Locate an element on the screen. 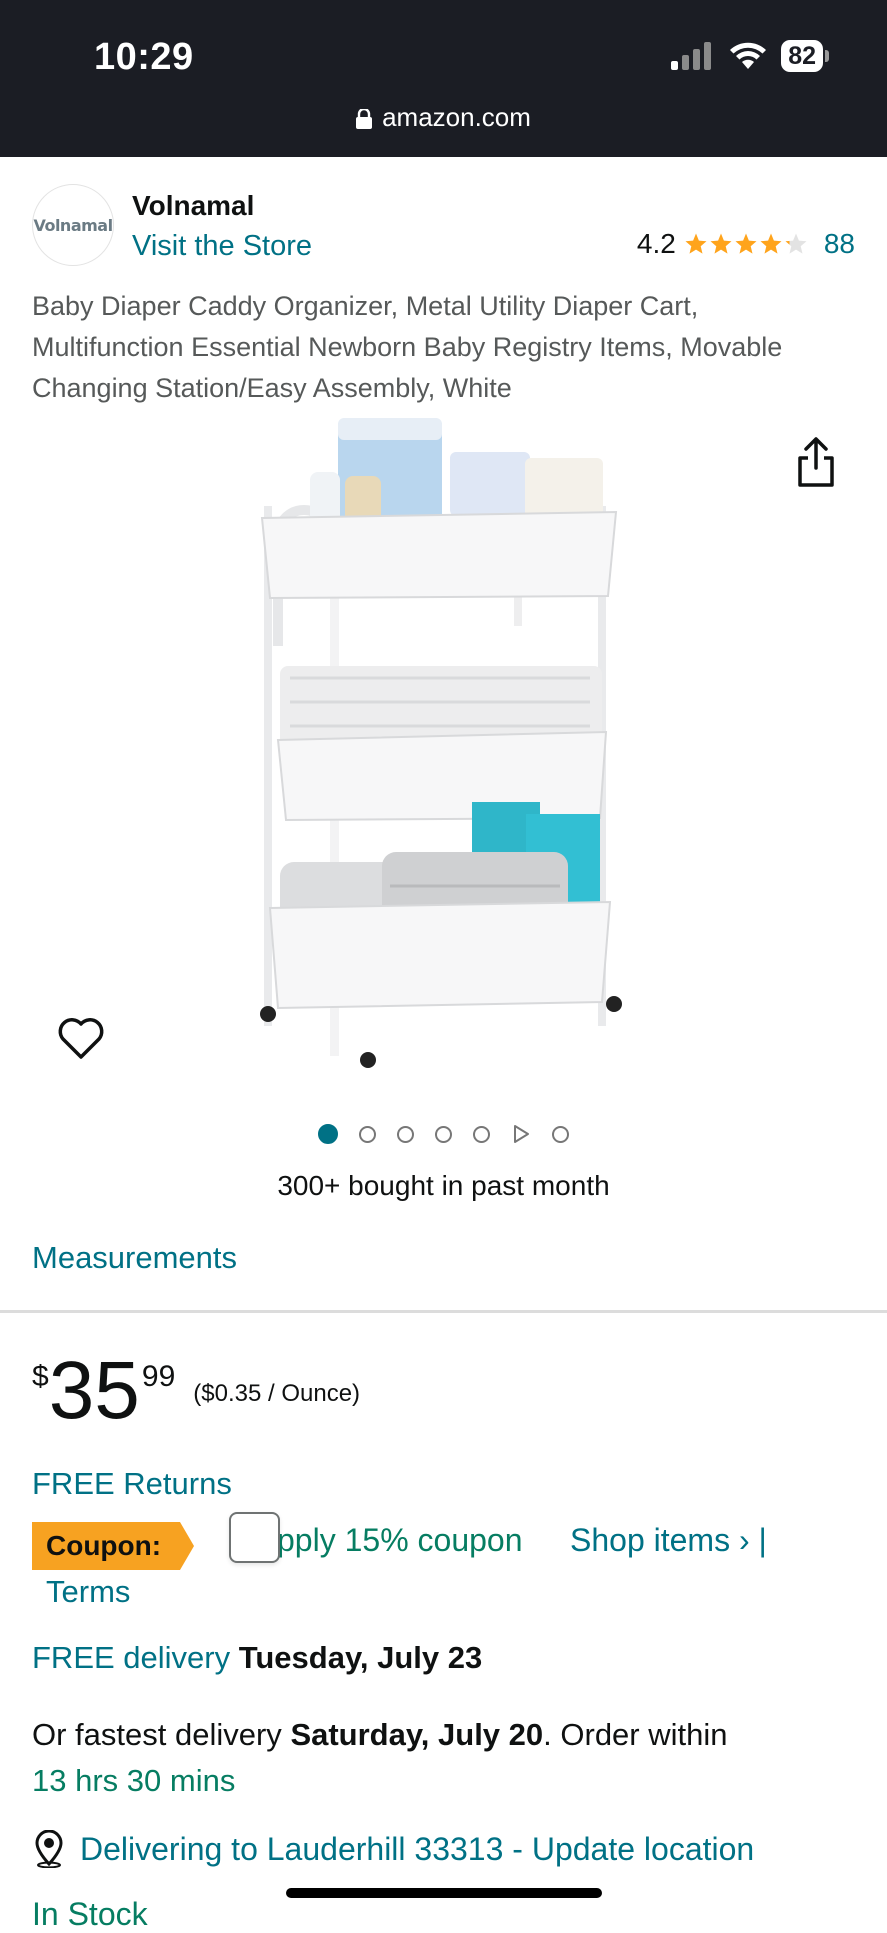 The width and height of the screenshot is (887, 1933). heart-icon is located at coordinates (81, 1038).